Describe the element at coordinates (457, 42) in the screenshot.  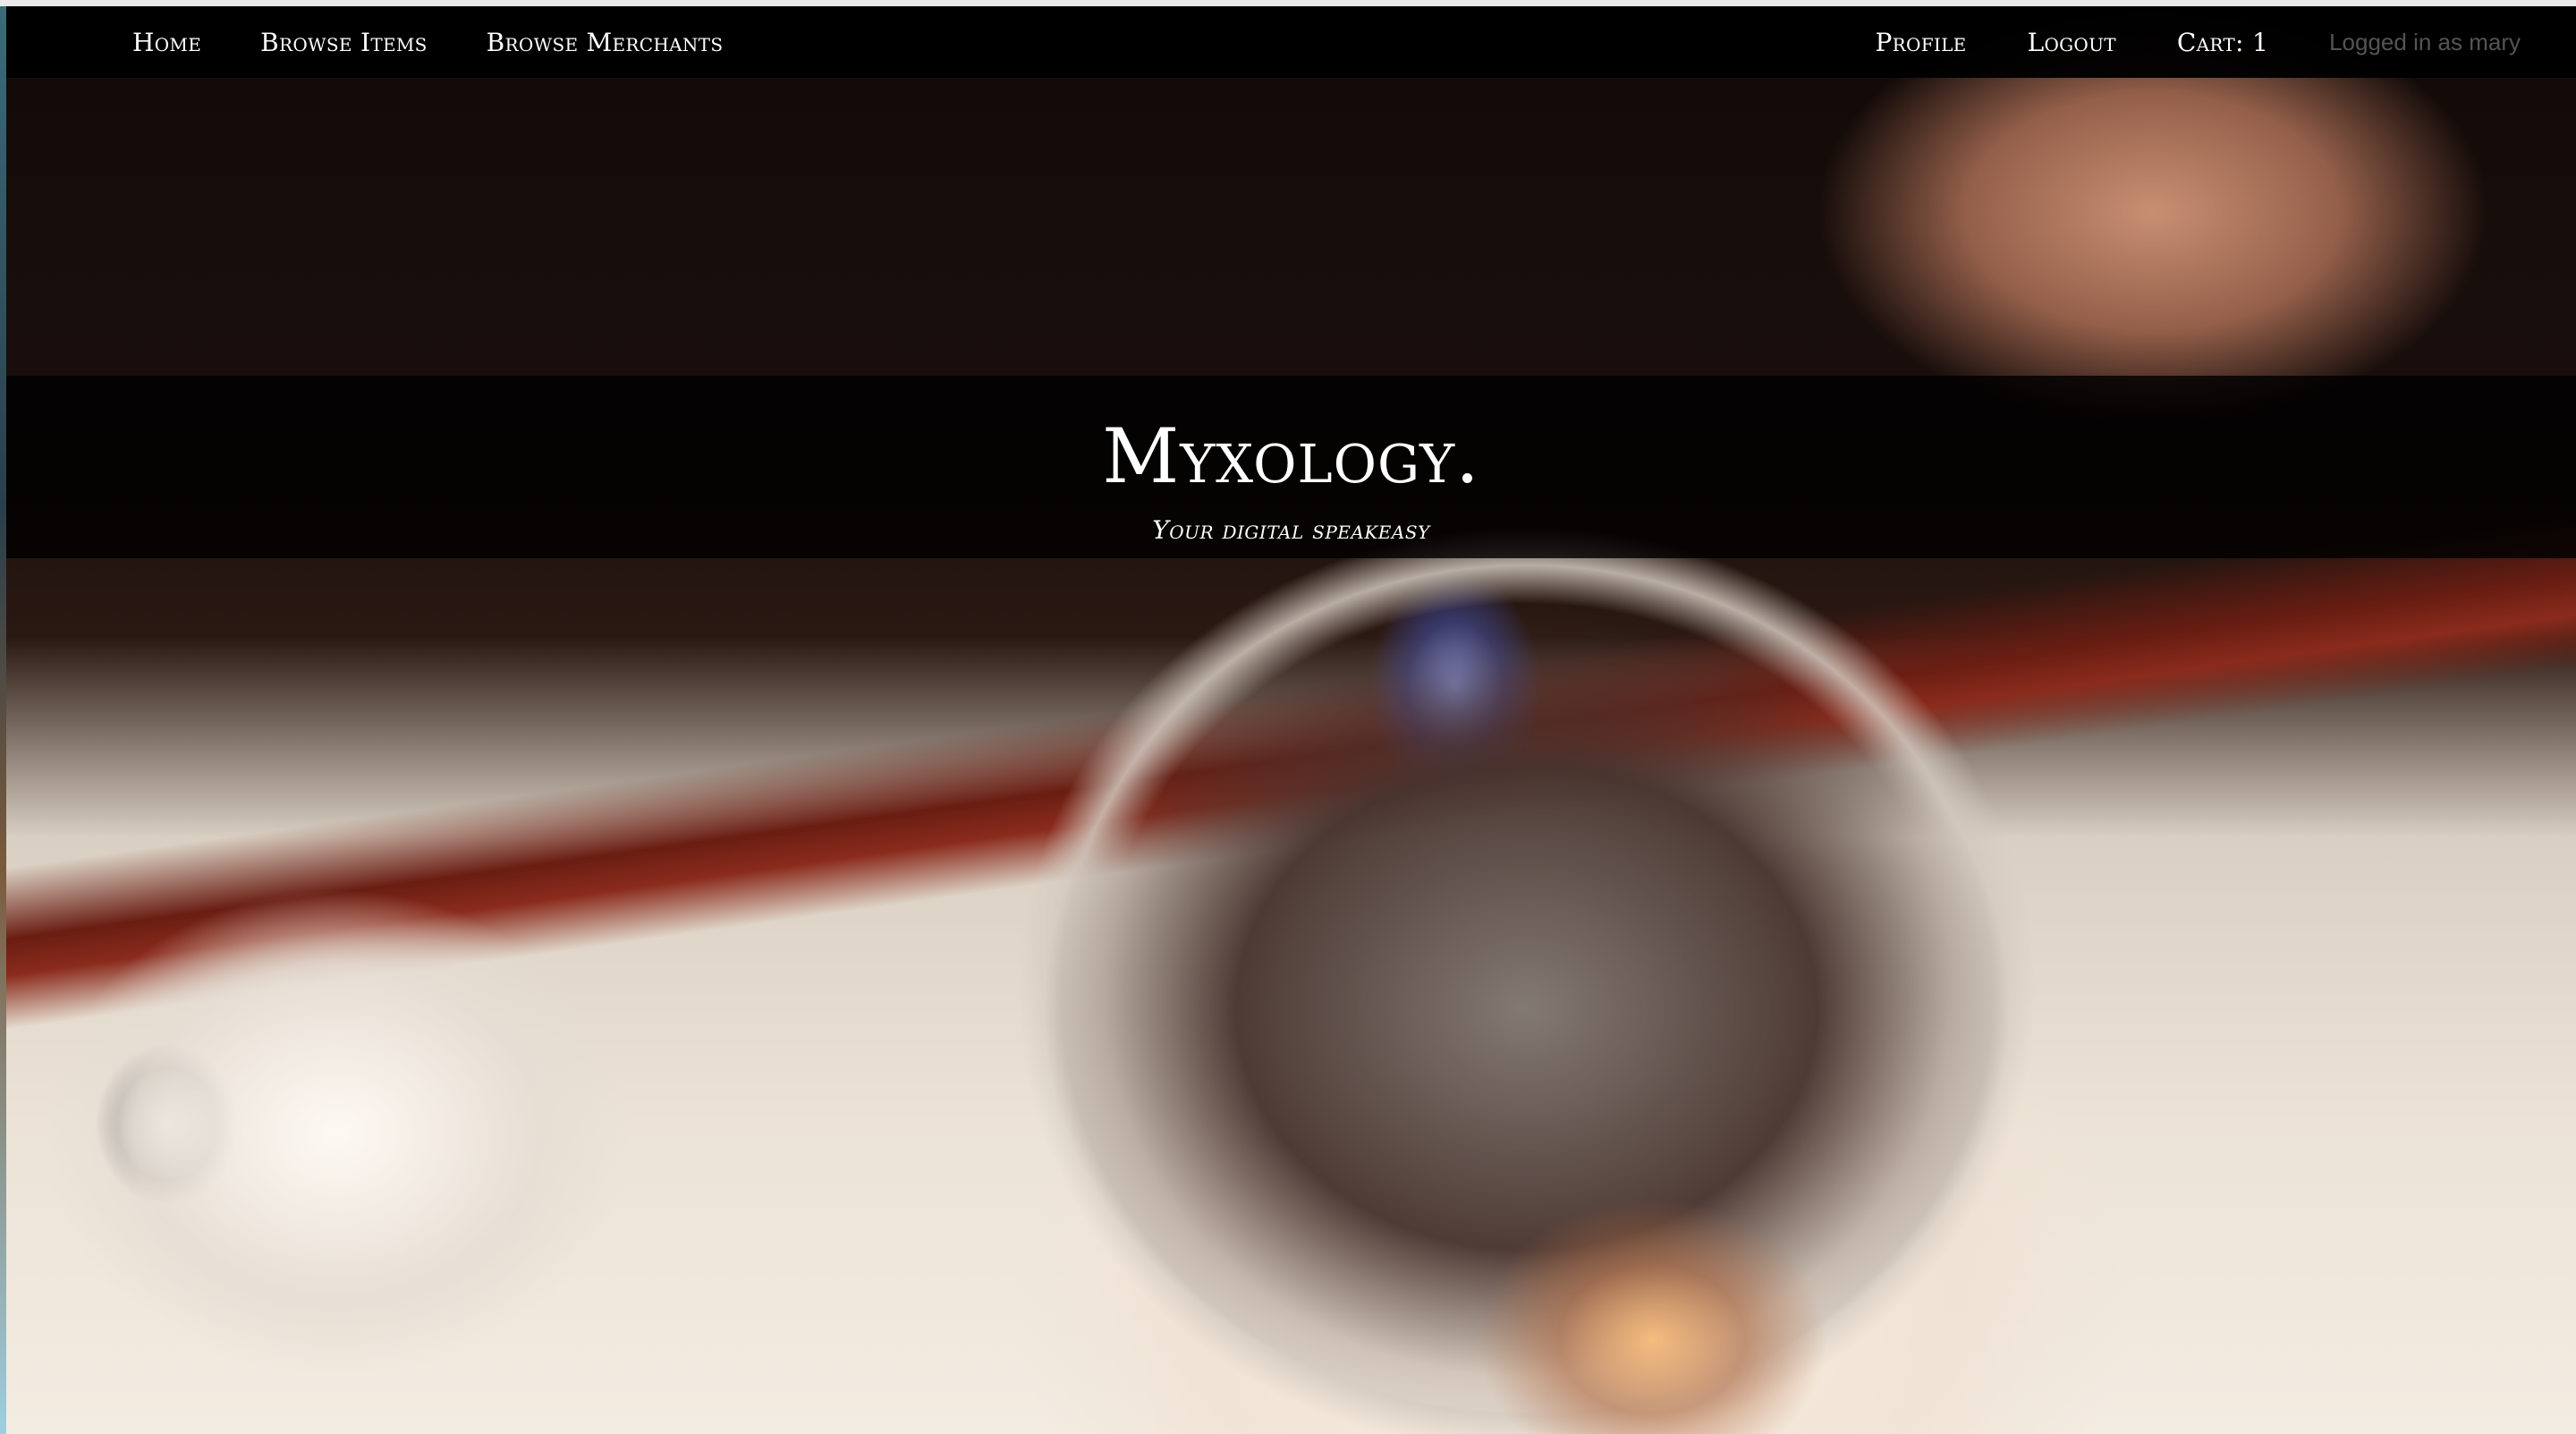
I see `nav-left-group: Home Browse Items Browse Merchants` at that location.